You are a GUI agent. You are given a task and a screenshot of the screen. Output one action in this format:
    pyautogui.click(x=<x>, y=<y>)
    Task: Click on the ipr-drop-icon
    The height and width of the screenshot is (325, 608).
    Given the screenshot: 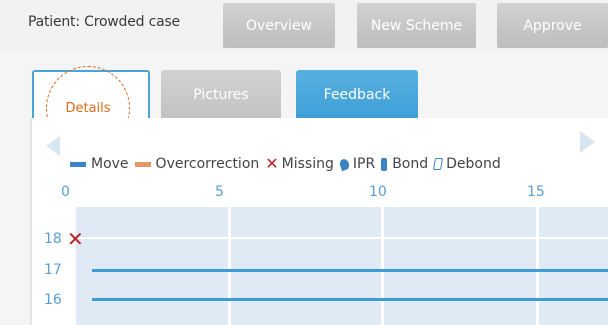 What is the action you would take?
    pyautogui.click(x=344, y=164)
    